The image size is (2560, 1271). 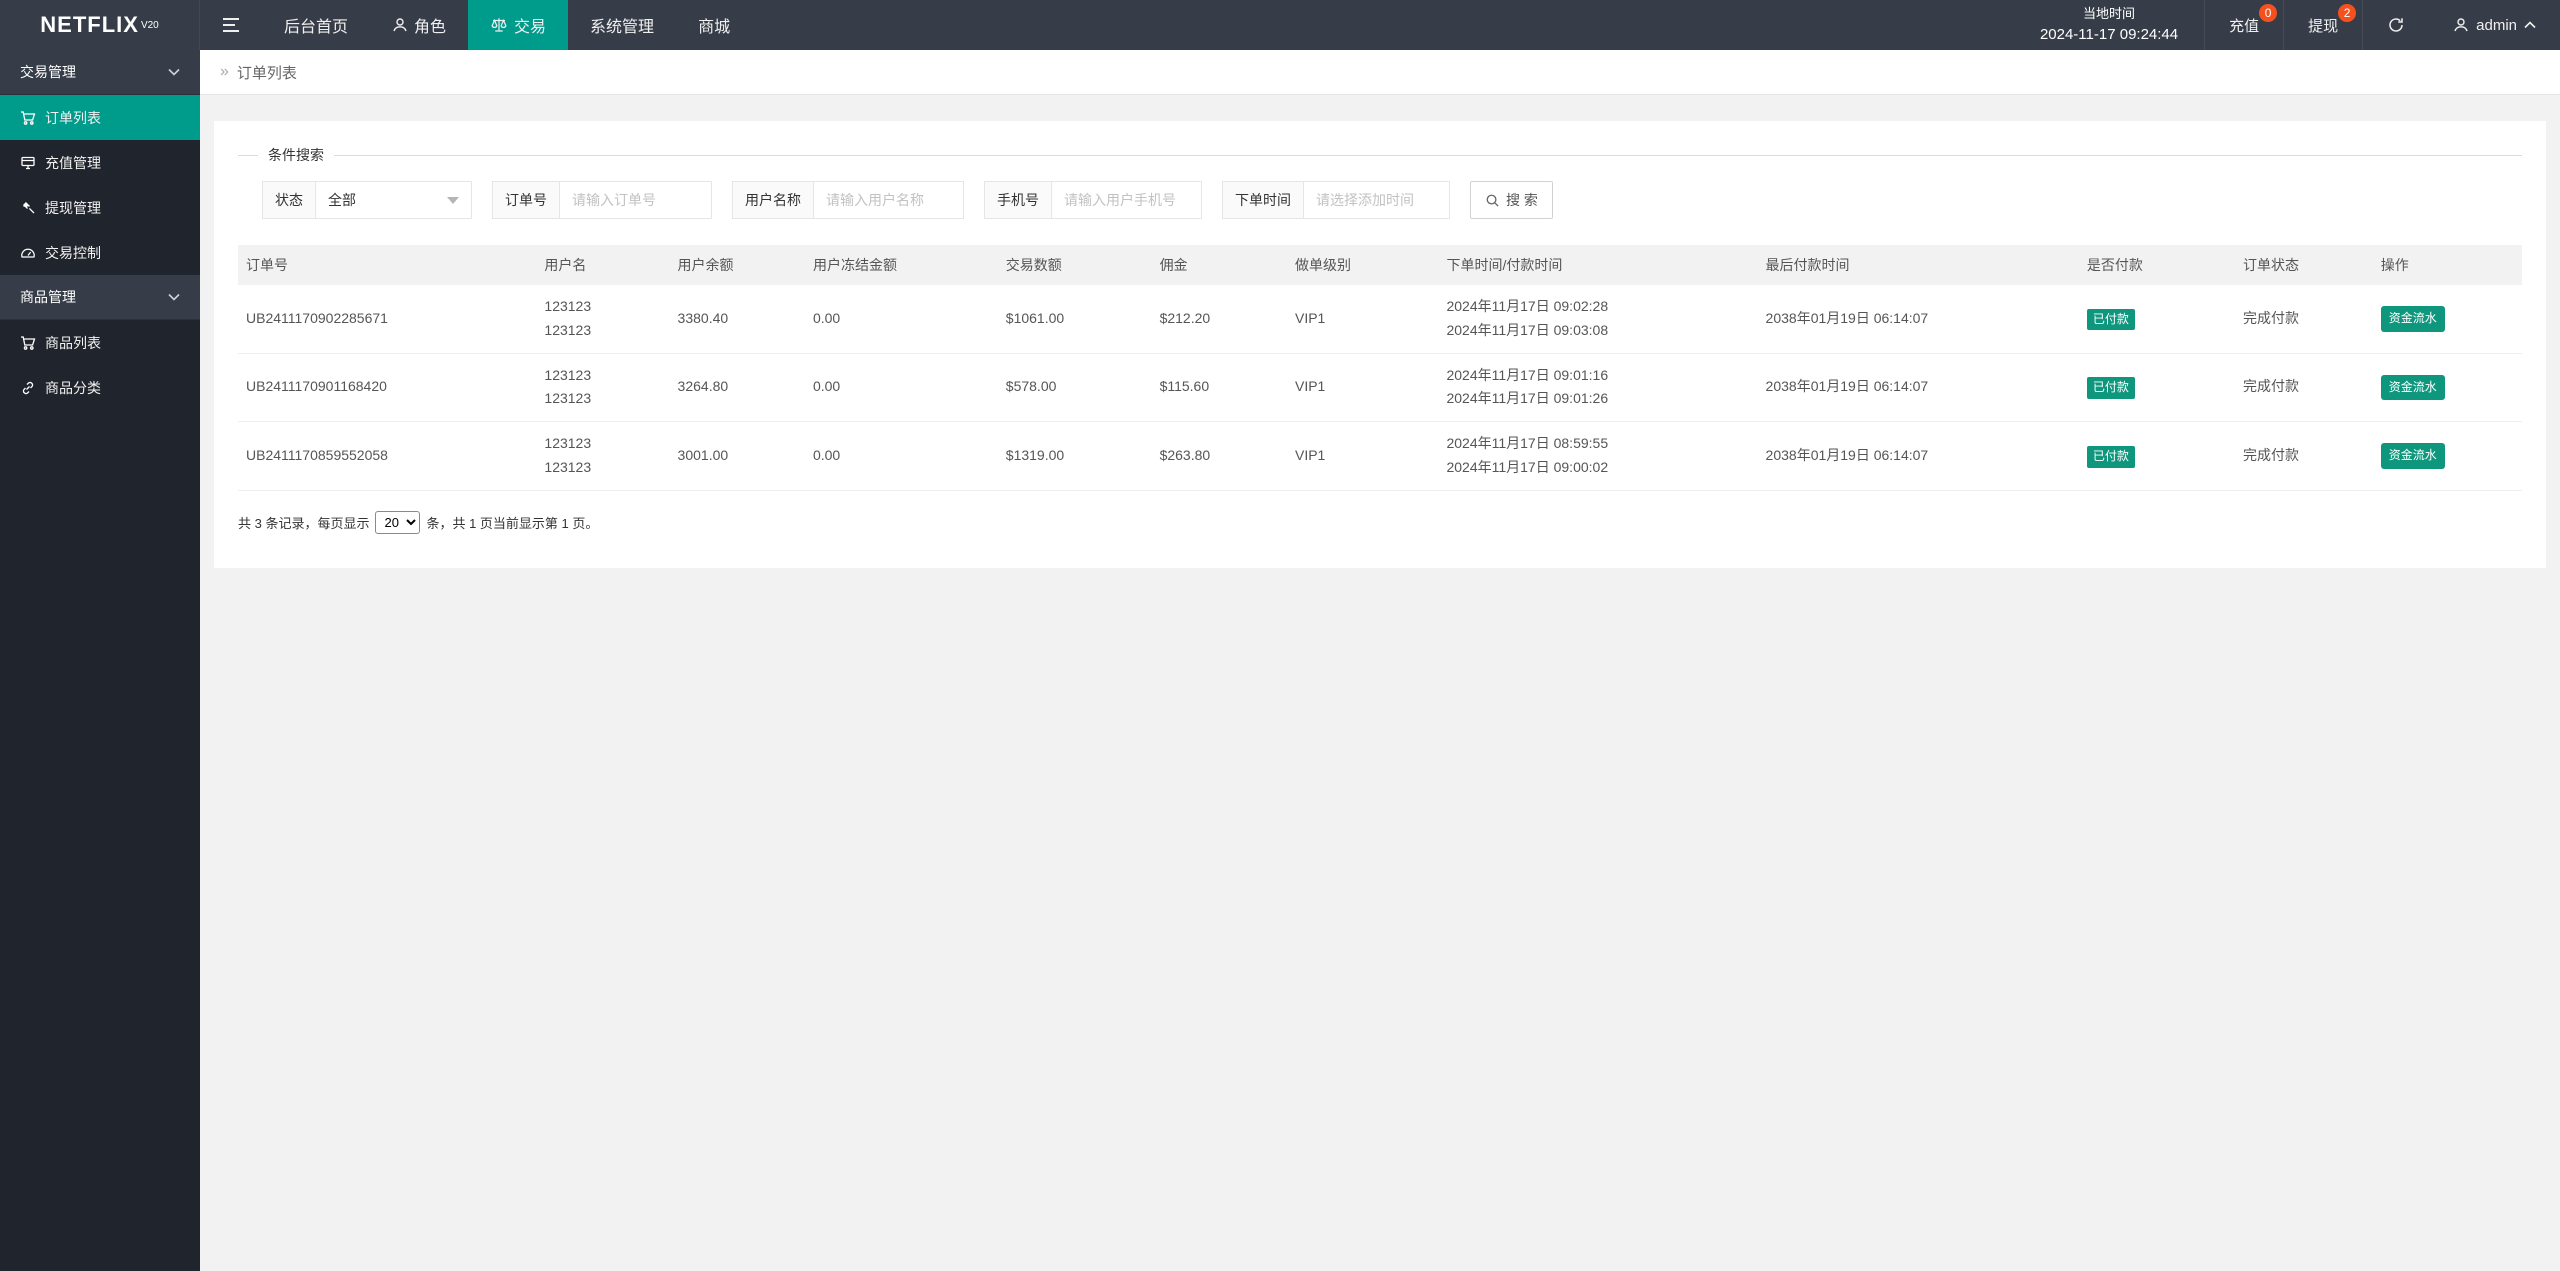 I want to click on nav-item-label: 商城, so click(x=714, y=27).